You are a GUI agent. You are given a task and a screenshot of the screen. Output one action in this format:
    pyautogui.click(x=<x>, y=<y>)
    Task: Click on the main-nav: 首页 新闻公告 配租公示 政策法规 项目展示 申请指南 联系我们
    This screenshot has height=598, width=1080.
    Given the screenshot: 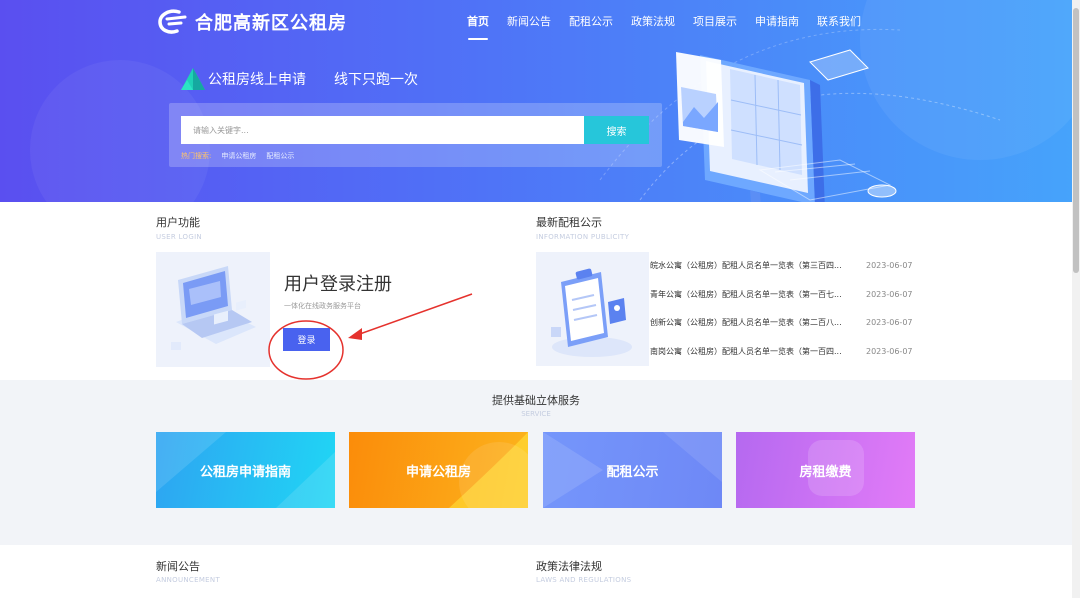 What is the action you would take?
    pyautogui.click(x=664, y=21)
    